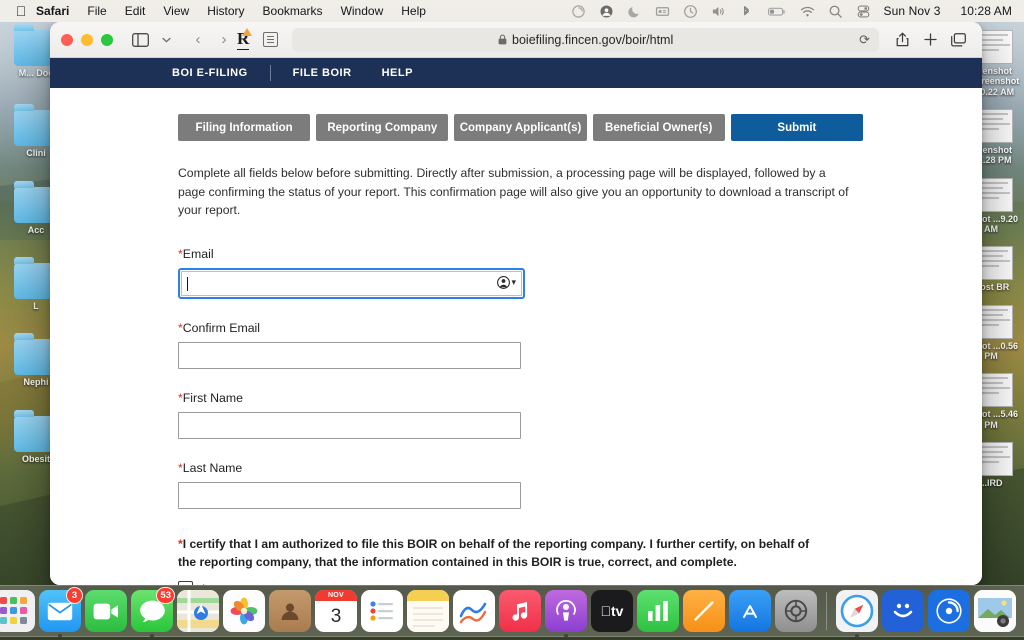  I want to click on system-settings-icon, so click(796, 611).